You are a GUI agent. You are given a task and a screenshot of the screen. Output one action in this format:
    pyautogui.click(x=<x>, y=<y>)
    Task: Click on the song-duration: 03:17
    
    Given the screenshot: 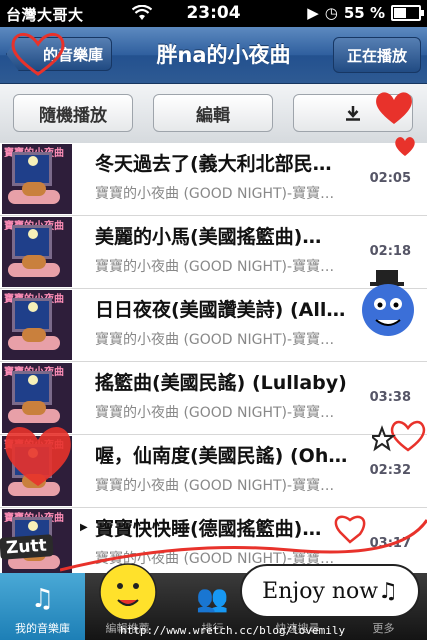 What is the action you would take?
    pyautogui.click(x=390, y=543)
    